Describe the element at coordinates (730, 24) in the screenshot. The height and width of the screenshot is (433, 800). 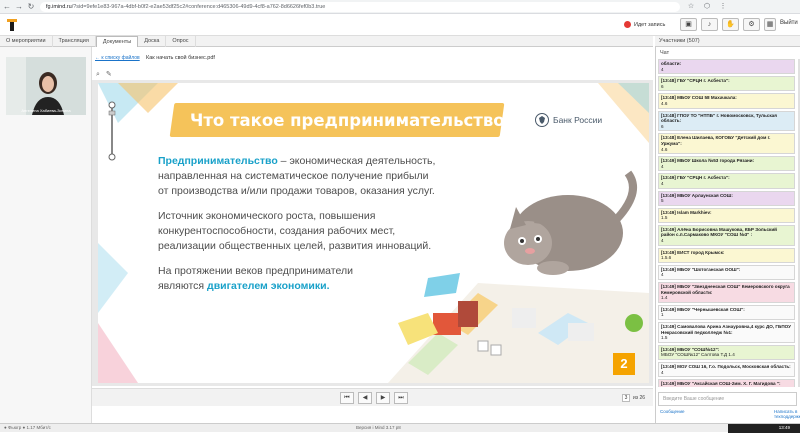
I see `raise-hand-button: ✋` at that location.